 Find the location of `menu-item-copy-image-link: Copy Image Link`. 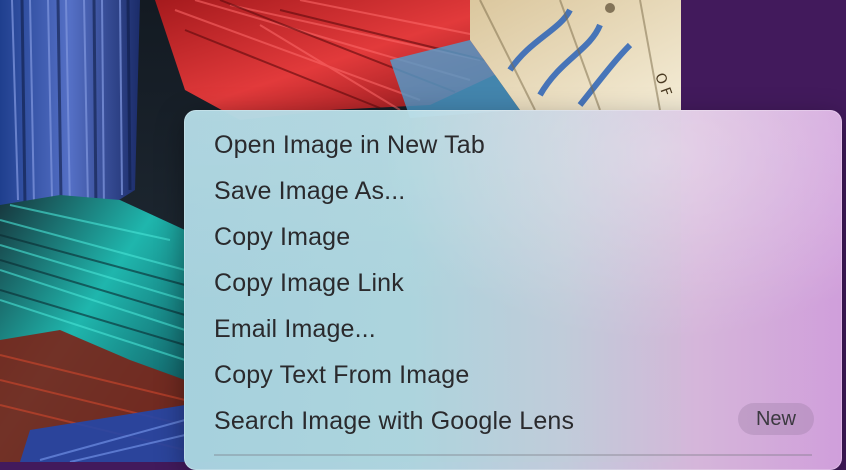

menu-item-copy-image-link: Copy Image Link is located at coordinates (513, 284).